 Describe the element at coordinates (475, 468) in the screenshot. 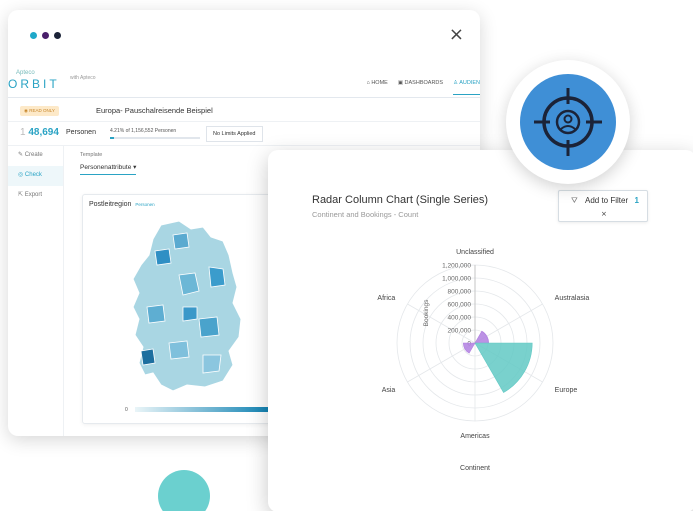

I see `radar-x-title: Continent` at that location.